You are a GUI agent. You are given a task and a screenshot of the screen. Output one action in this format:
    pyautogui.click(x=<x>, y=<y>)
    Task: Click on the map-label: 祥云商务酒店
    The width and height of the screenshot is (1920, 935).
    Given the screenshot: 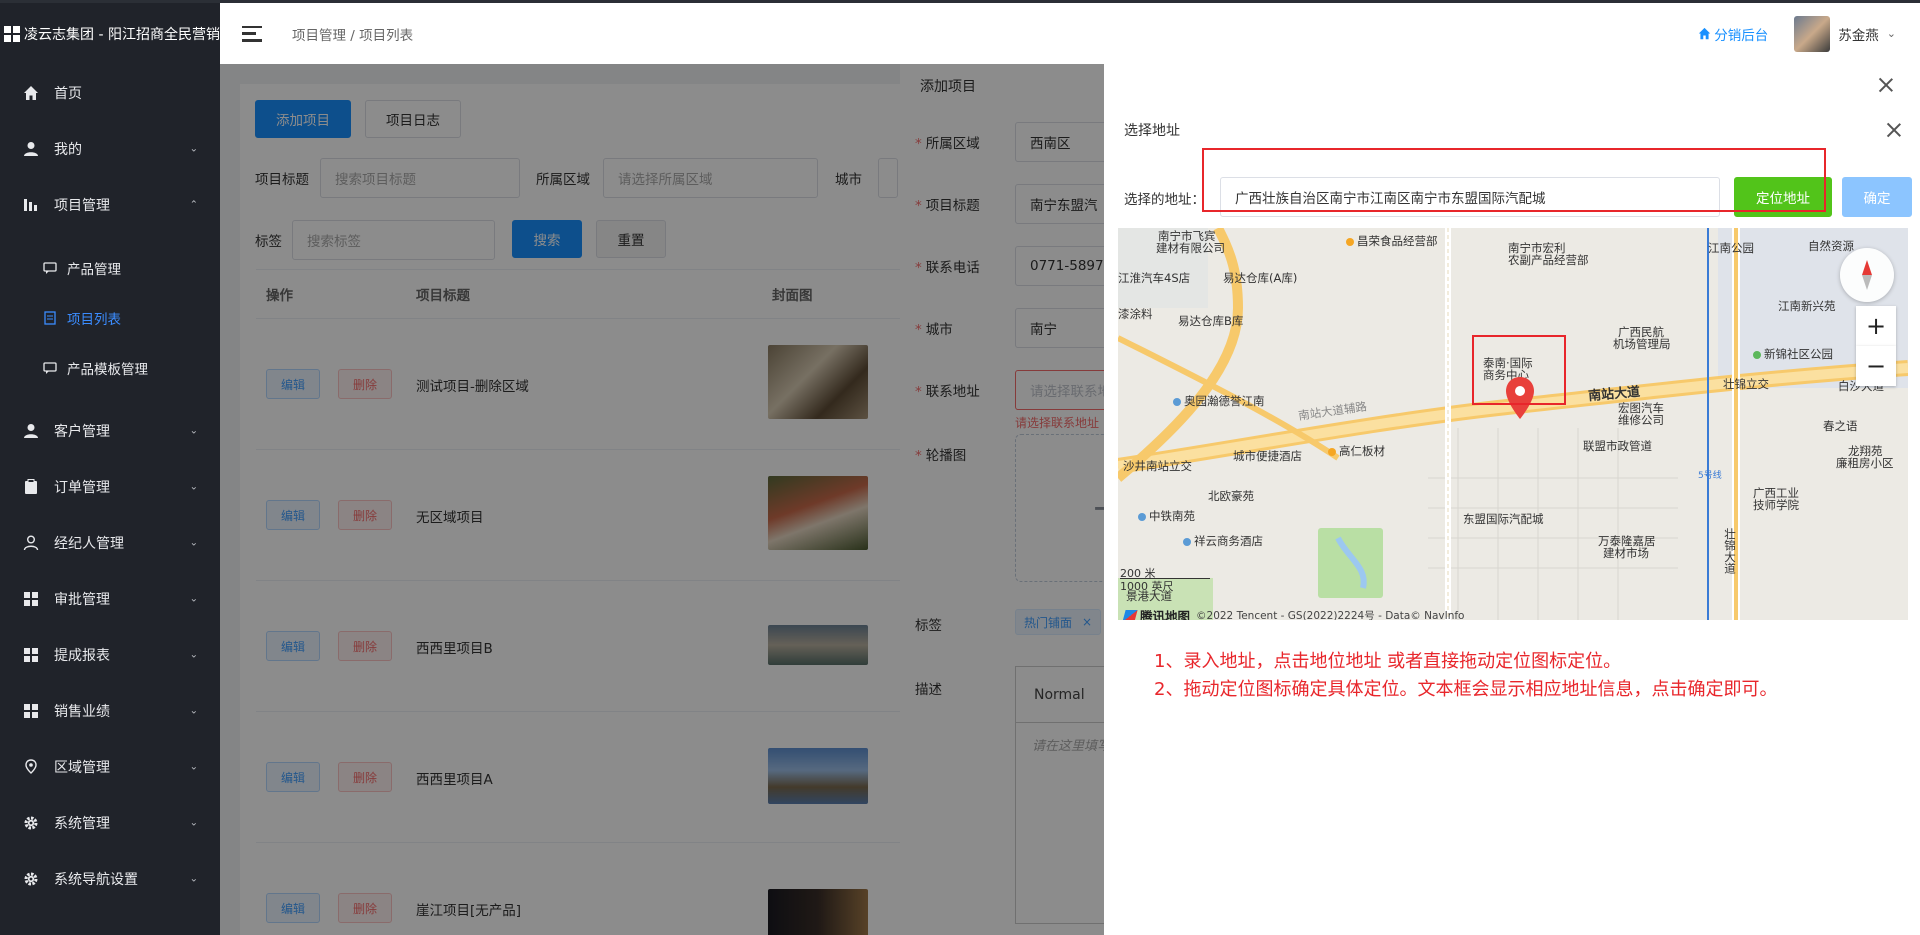 What is the action you would take?
    pyautogui.click(x=1223, y=541)
    